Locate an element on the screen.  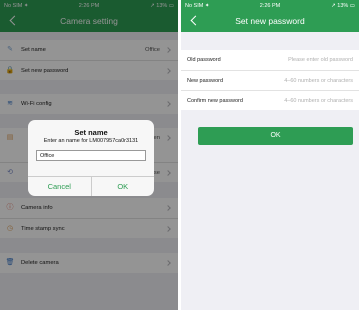
new-password-row: New password is located at coordinates (270, 80).